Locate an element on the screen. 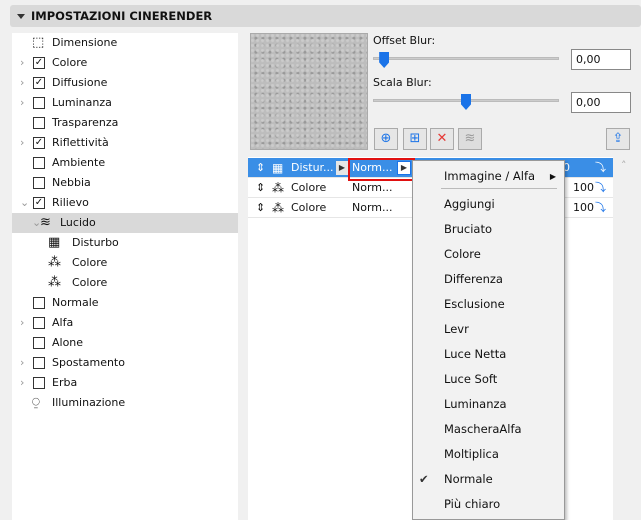  tree-item: Nebbia is located at coordinates (125, 183).